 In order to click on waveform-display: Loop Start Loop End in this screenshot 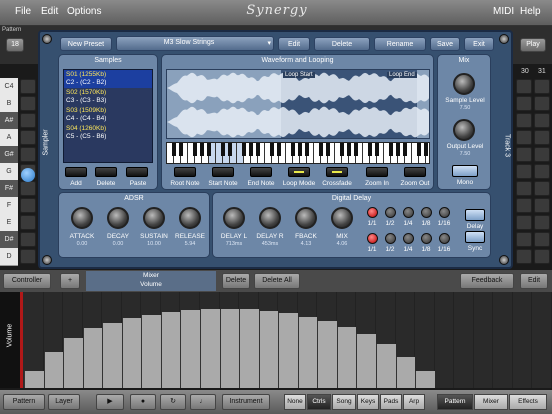, I will do `click(298, 104)`.